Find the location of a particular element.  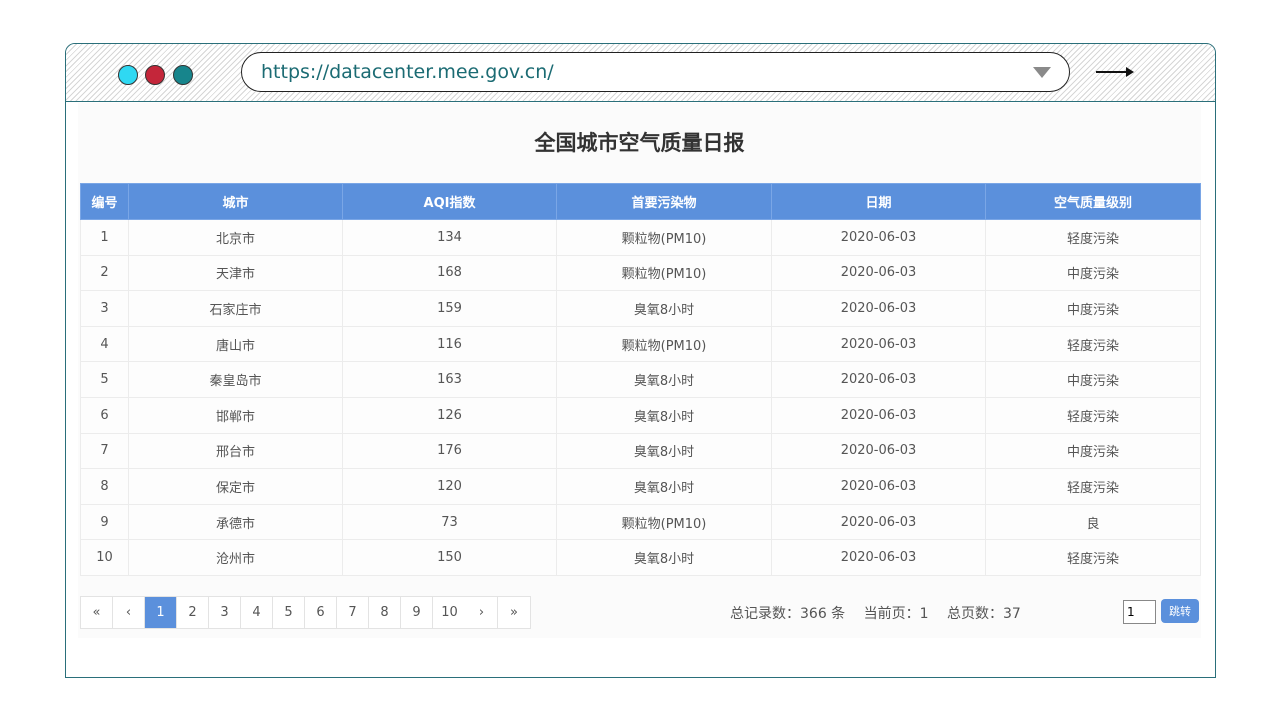

last-page-button: » is located at coordinates (514, 612).